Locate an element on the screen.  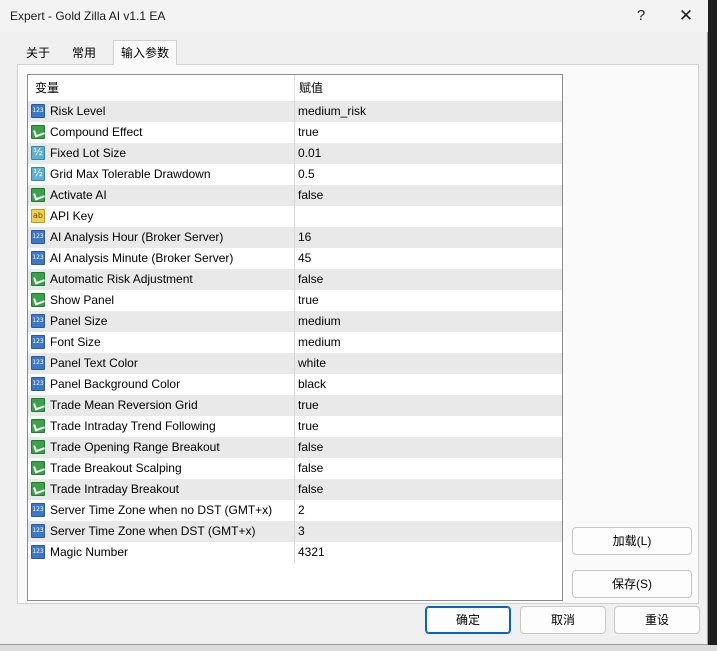
tab-about: 关于 is located at coordinates (38, 53).